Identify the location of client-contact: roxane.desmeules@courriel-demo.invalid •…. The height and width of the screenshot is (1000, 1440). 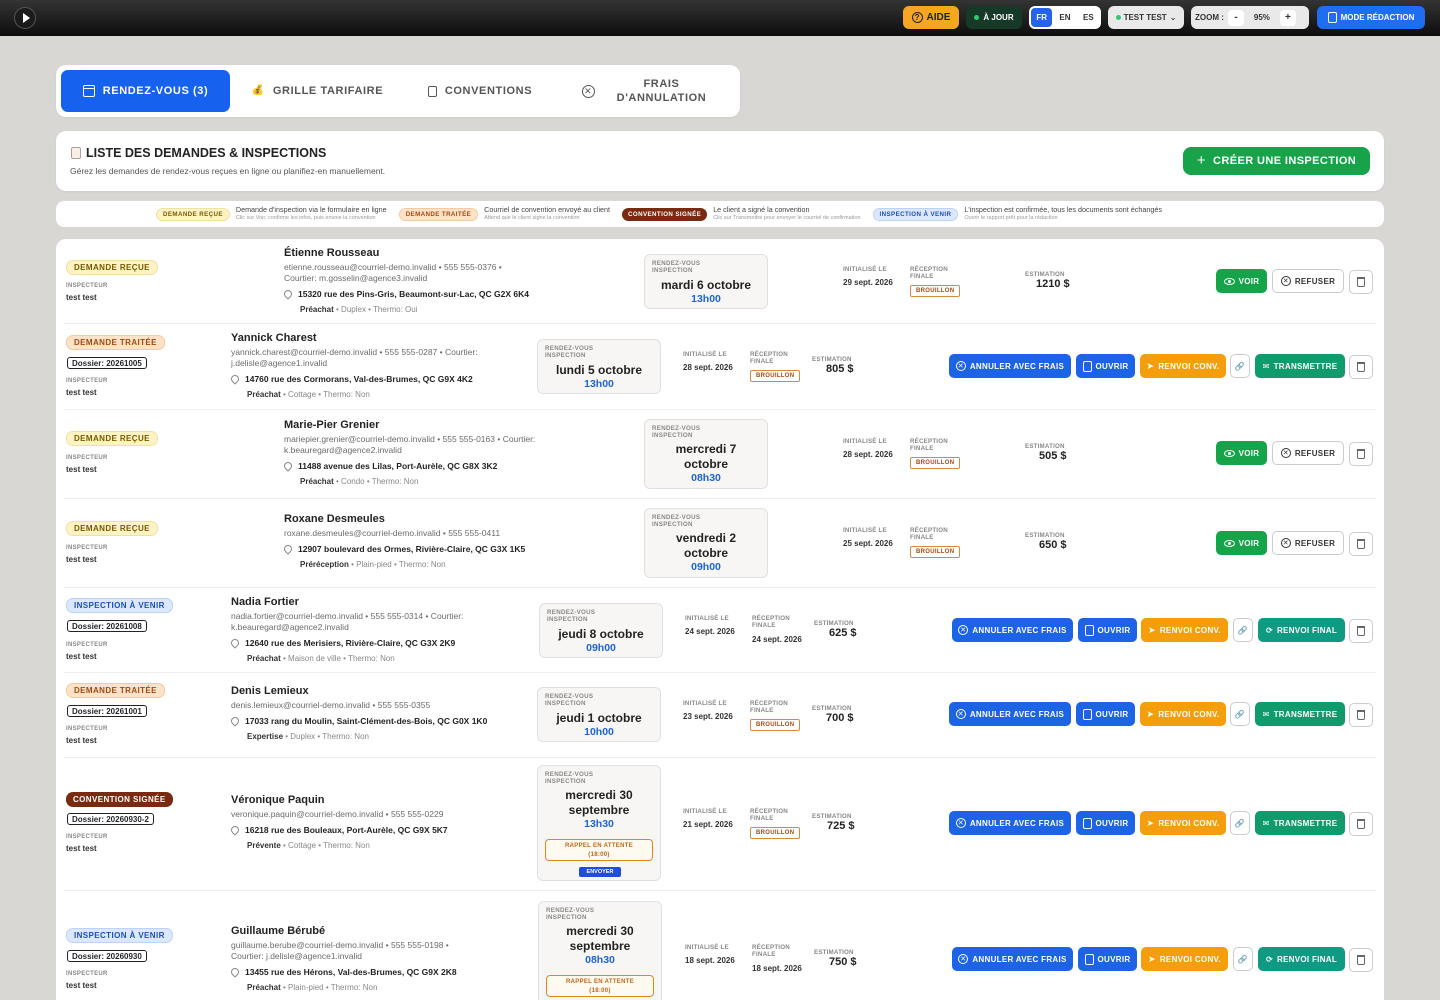
(392, 533).